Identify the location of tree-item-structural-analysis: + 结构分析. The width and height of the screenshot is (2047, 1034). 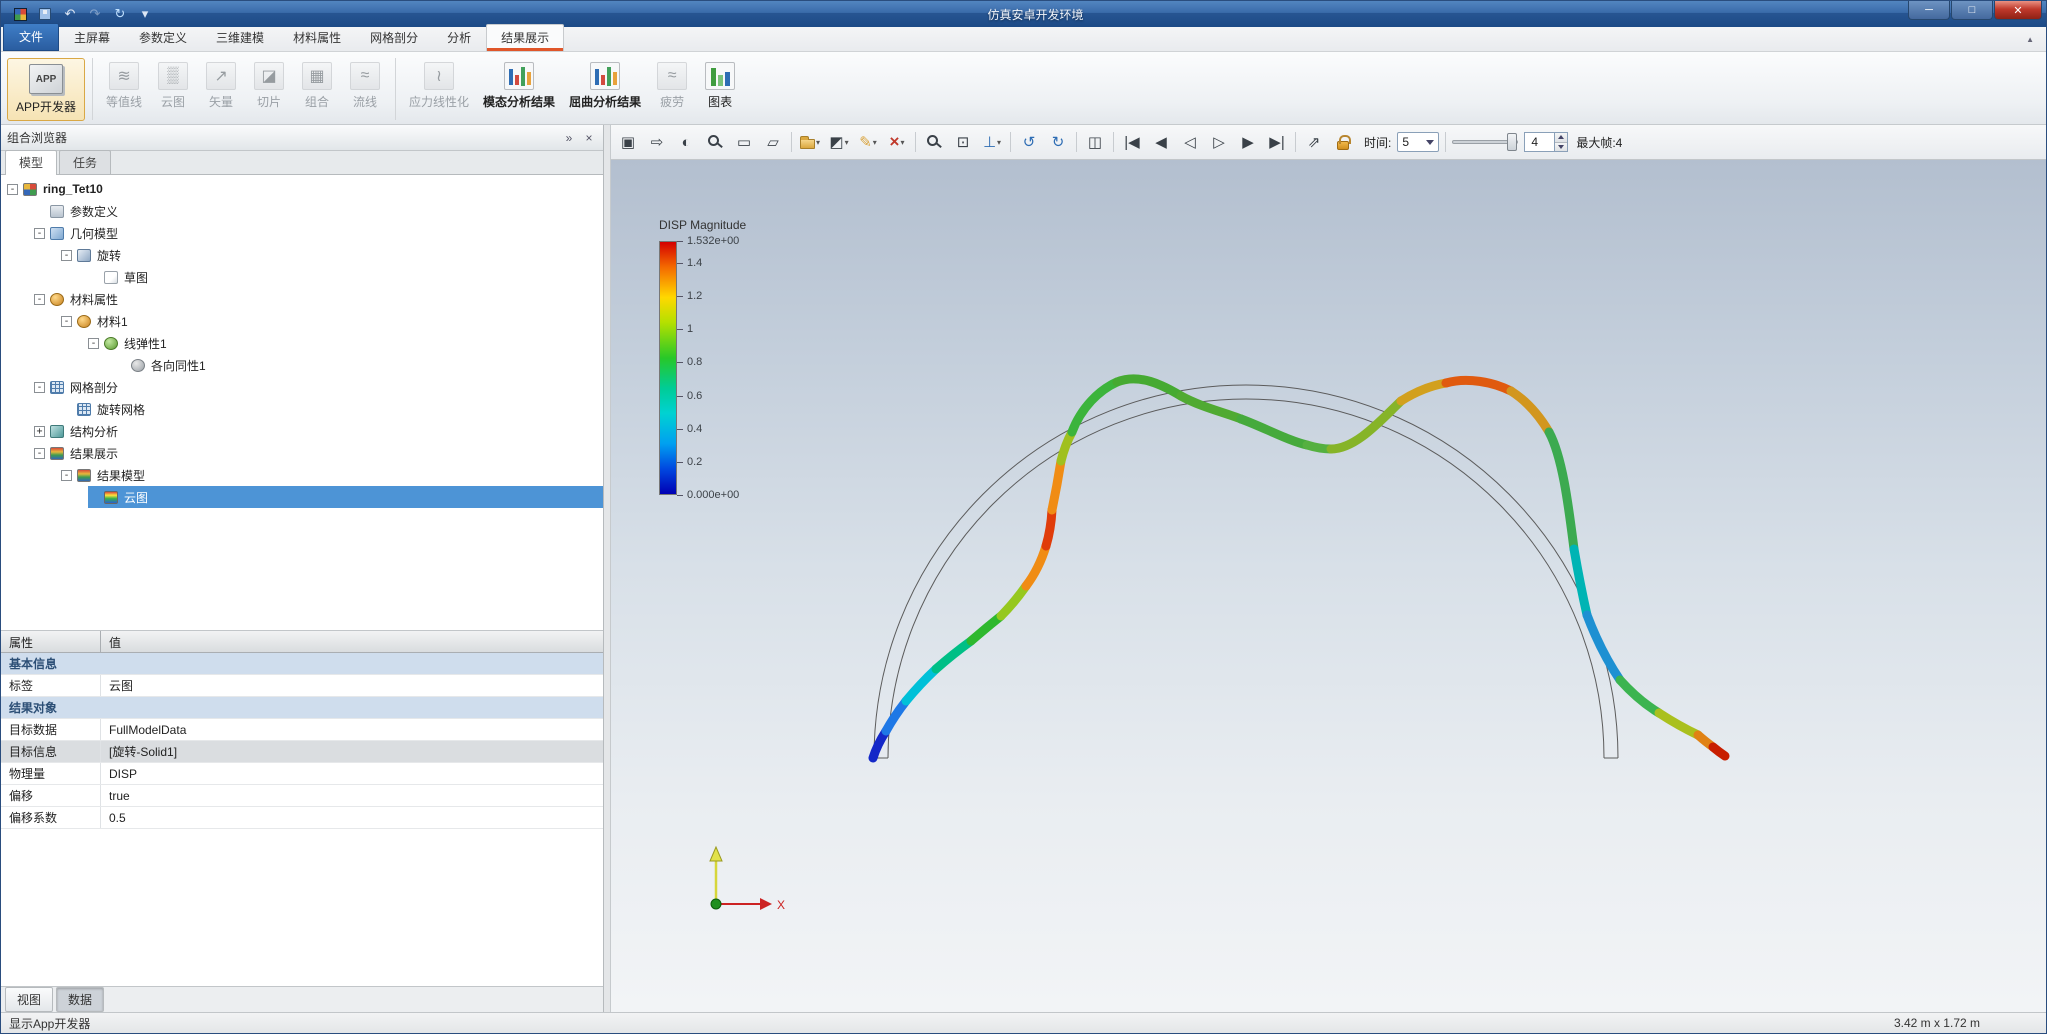
(318, 431).